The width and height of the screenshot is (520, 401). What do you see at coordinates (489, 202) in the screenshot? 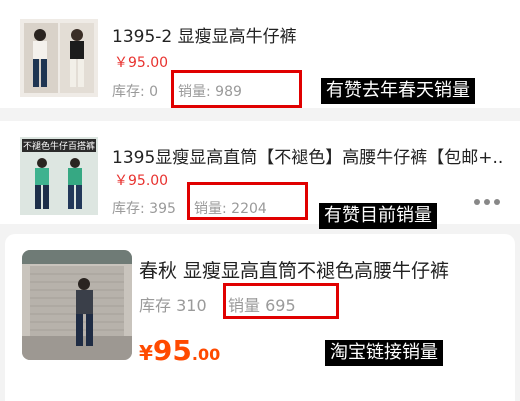
I see `more-options-icon` at bounding box center [489, 202].